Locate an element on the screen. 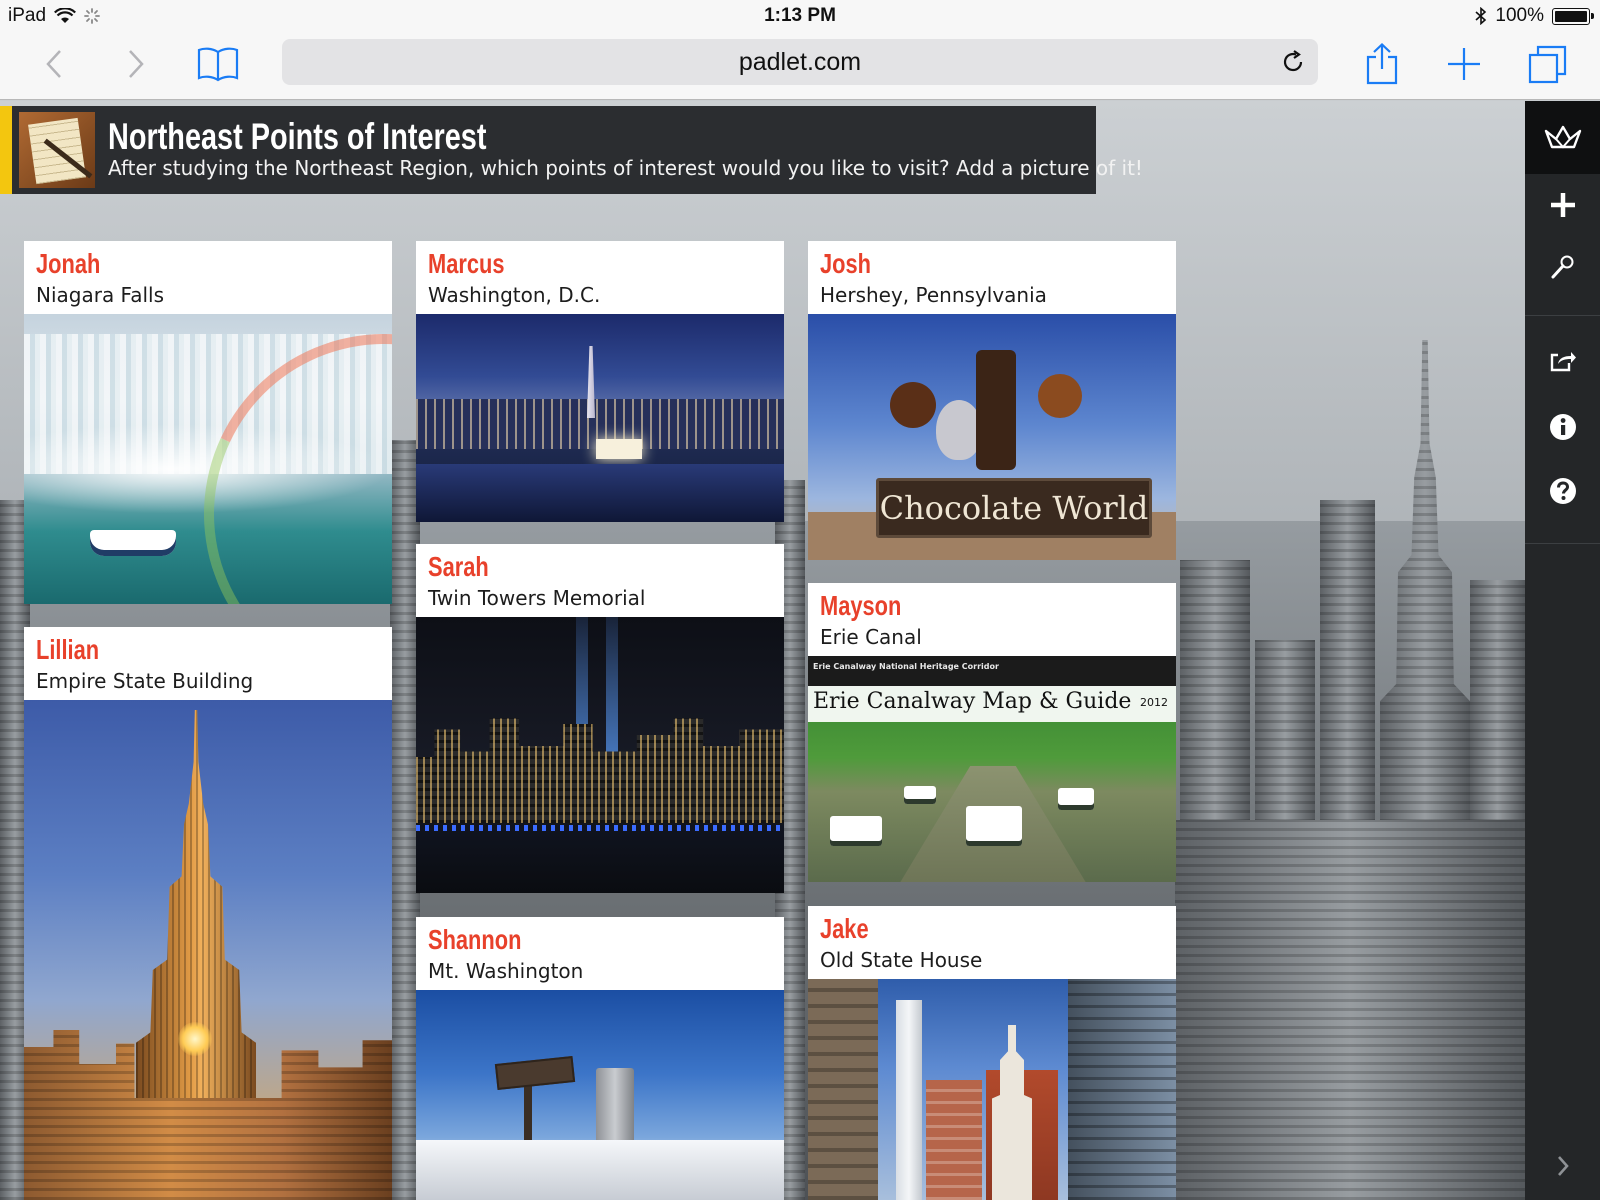 Image resolution: width=1600 pixels, height=1200 pixels. post-image-empire-state-building is located at coordinates (208, 950).